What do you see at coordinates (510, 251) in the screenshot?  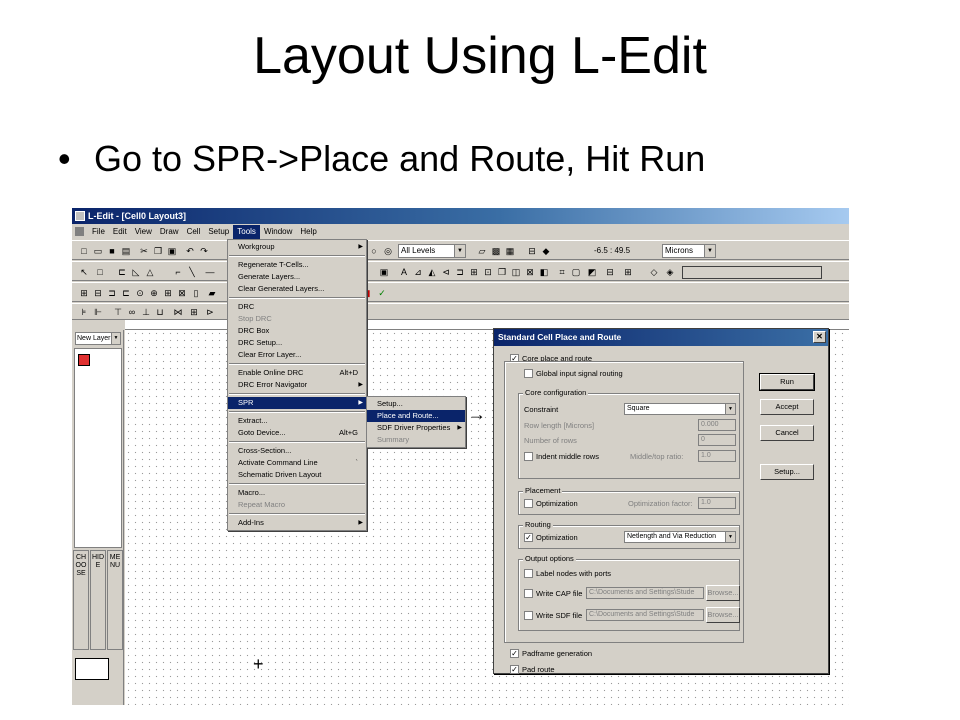 I see `instance-icon: ▦` at bounding box center [510, 251].